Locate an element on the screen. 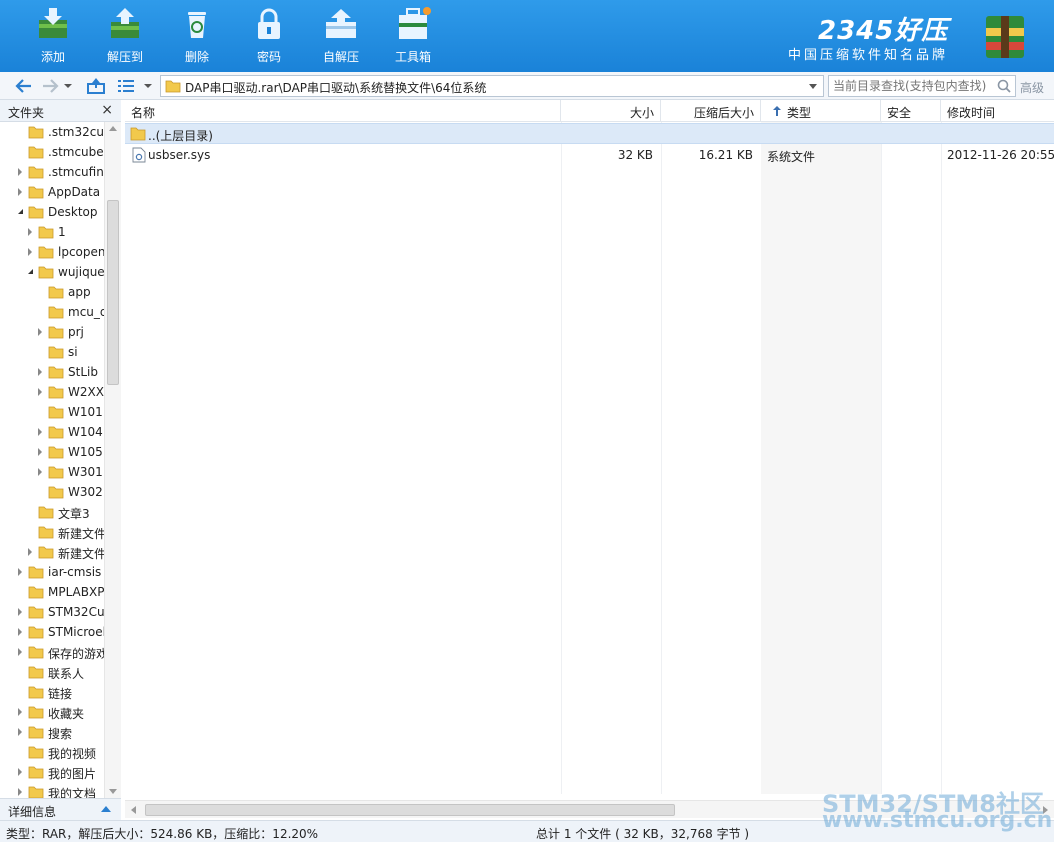  tree-item: AppData is located at coordinates (52, 192).